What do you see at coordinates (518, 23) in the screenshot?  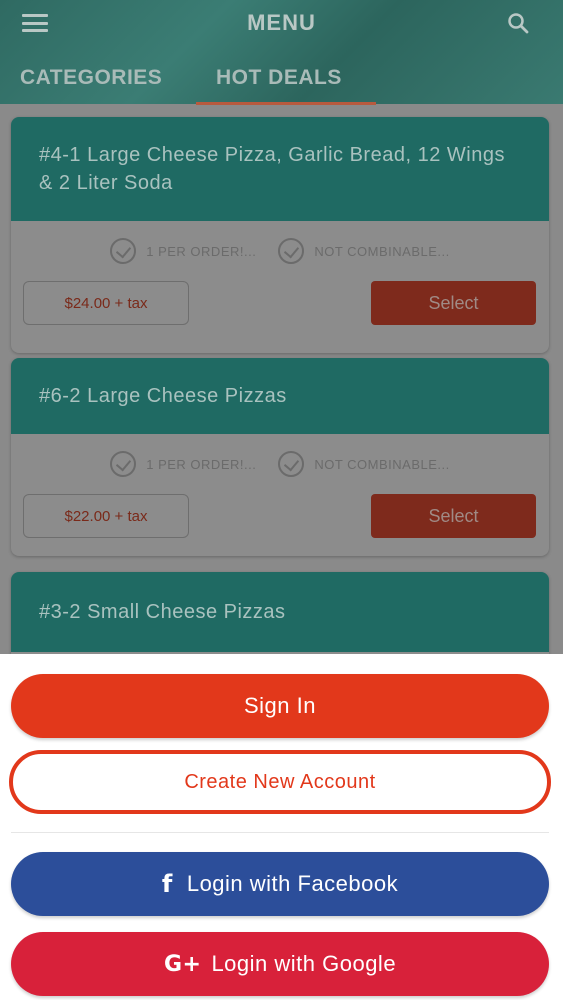 I see `search-icon` at bounding box center [518, 23].